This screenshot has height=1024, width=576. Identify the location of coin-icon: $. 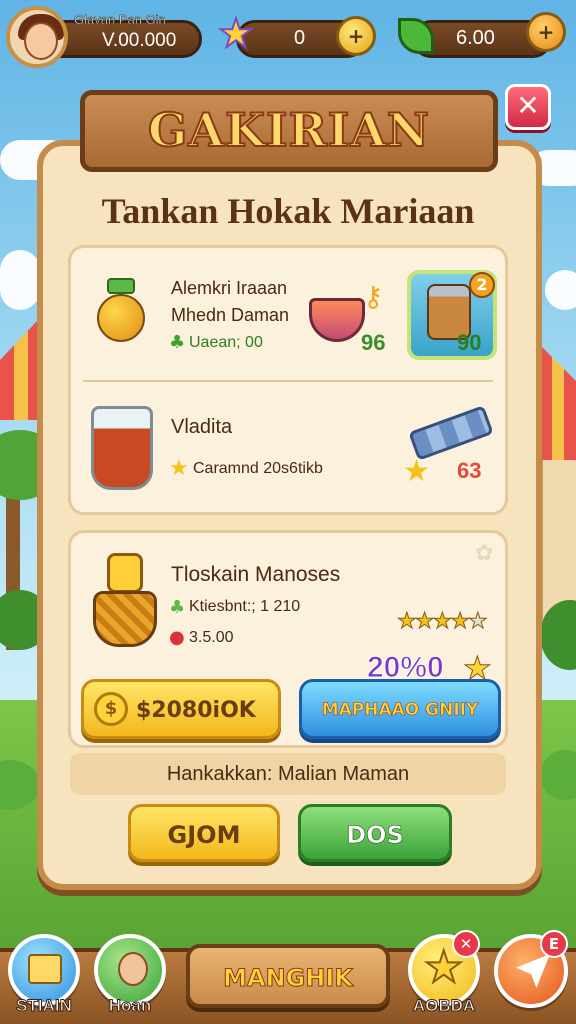
(111, 709).